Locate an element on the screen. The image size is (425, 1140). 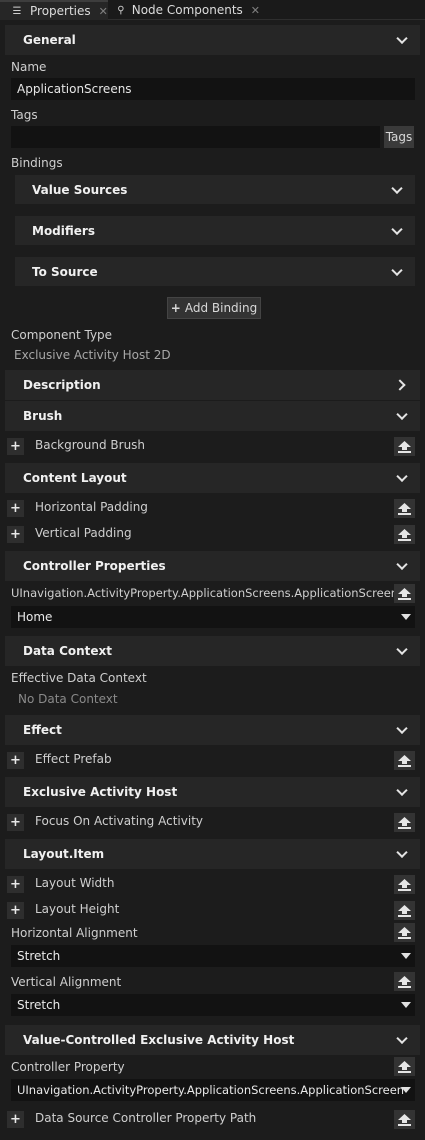
add-binding-label: Add Binding is located at coordinates (221, 308).